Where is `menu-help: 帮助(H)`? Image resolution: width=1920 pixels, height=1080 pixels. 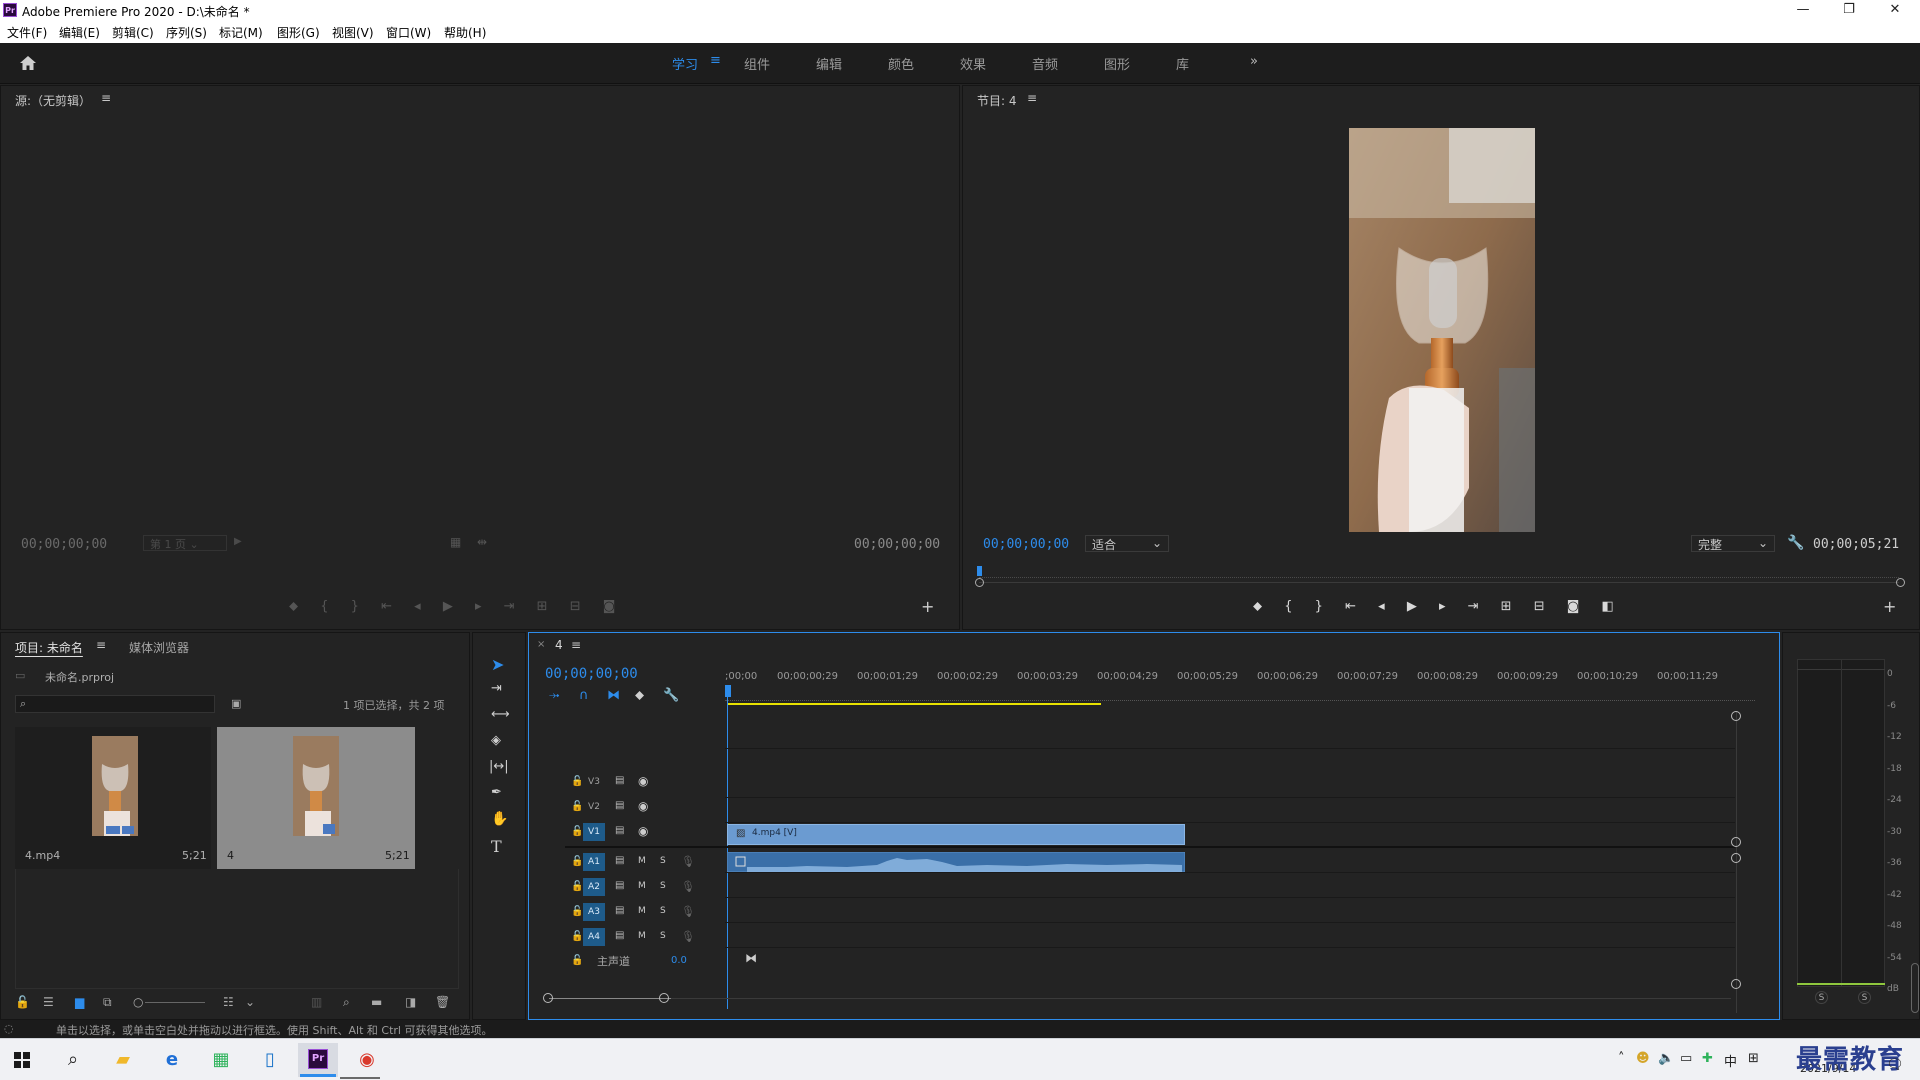
menu-help: 帮助(H) is located at coordinates (465, 32).